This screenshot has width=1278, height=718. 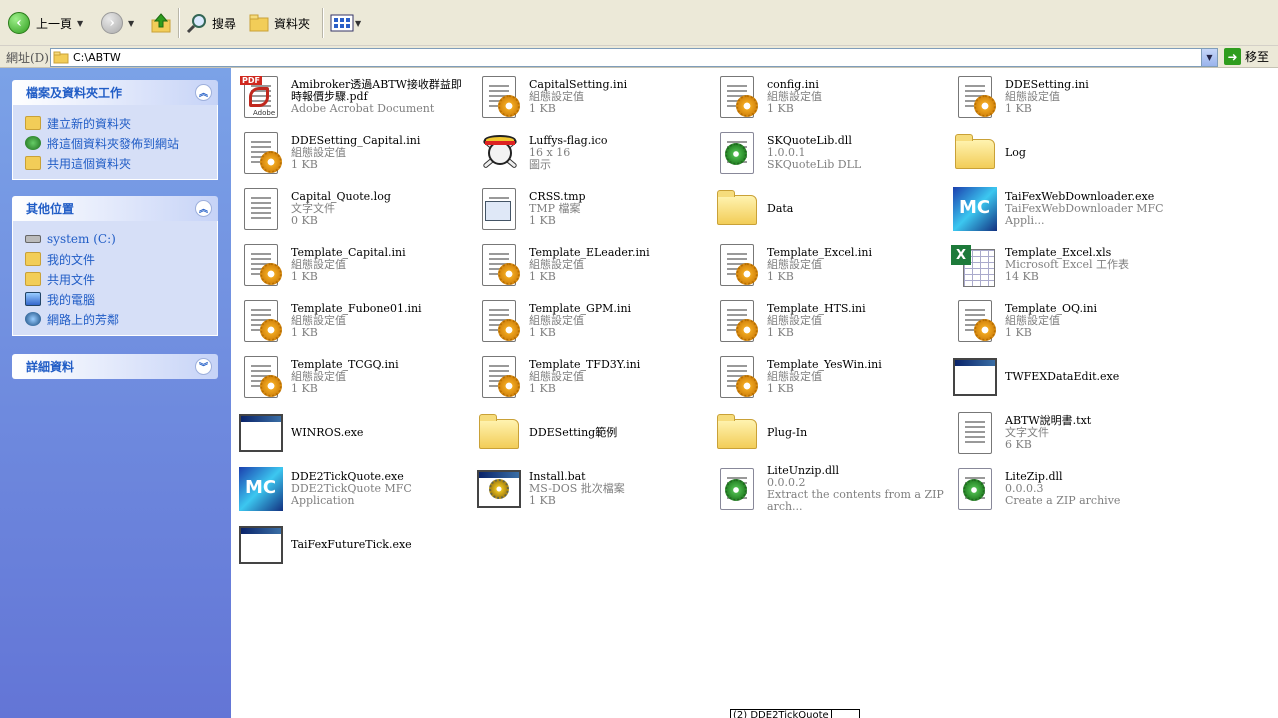 What do you see at coordinates (499, 153) in the screenshot?
I see `skull-flag-icon` at bounding box center [499, 153].